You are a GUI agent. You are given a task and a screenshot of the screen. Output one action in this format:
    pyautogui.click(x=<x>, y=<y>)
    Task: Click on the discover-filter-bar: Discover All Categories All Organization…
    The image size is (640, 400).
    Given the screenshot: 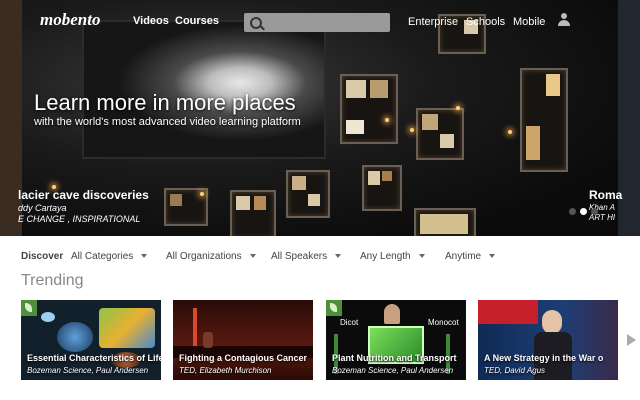 What is the action you would take?
    pyautogui.click(x=320, y=256)
    